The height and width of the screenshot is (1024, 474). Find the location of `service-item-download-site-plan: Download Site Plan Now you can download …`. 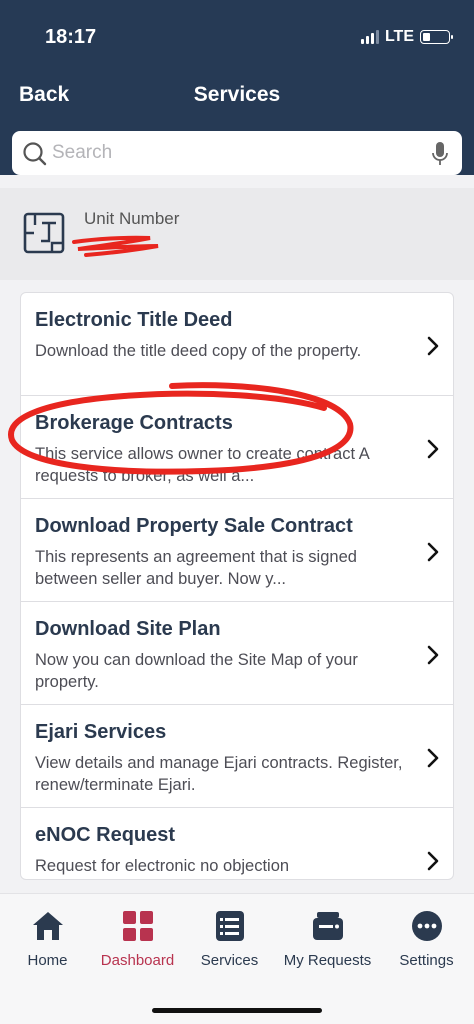

service-item-download-site-plan: Download Site Plan Now you can download … is located at coordinates (237, 653).